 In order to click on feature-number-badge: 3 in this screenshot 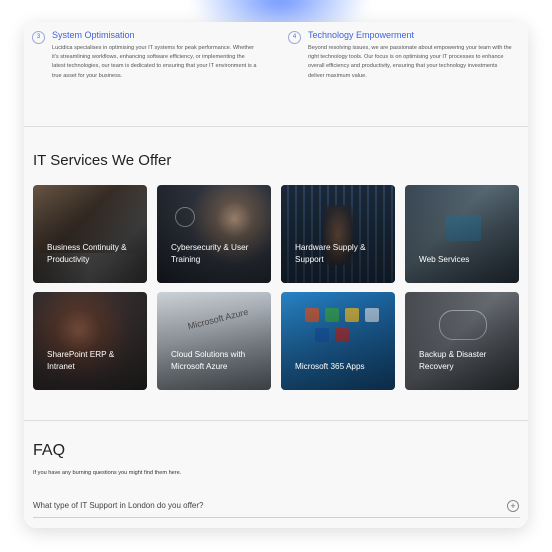, I will do `click(38, 37)`.